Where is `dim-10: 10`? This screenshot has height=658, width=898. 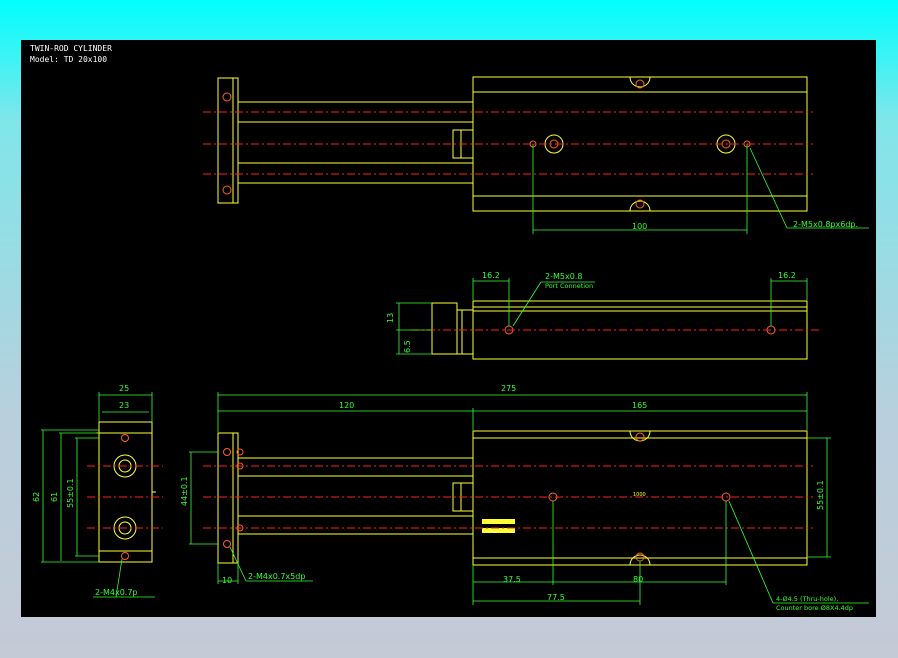 dim-10: 10 is located at coordinates (227, 580).